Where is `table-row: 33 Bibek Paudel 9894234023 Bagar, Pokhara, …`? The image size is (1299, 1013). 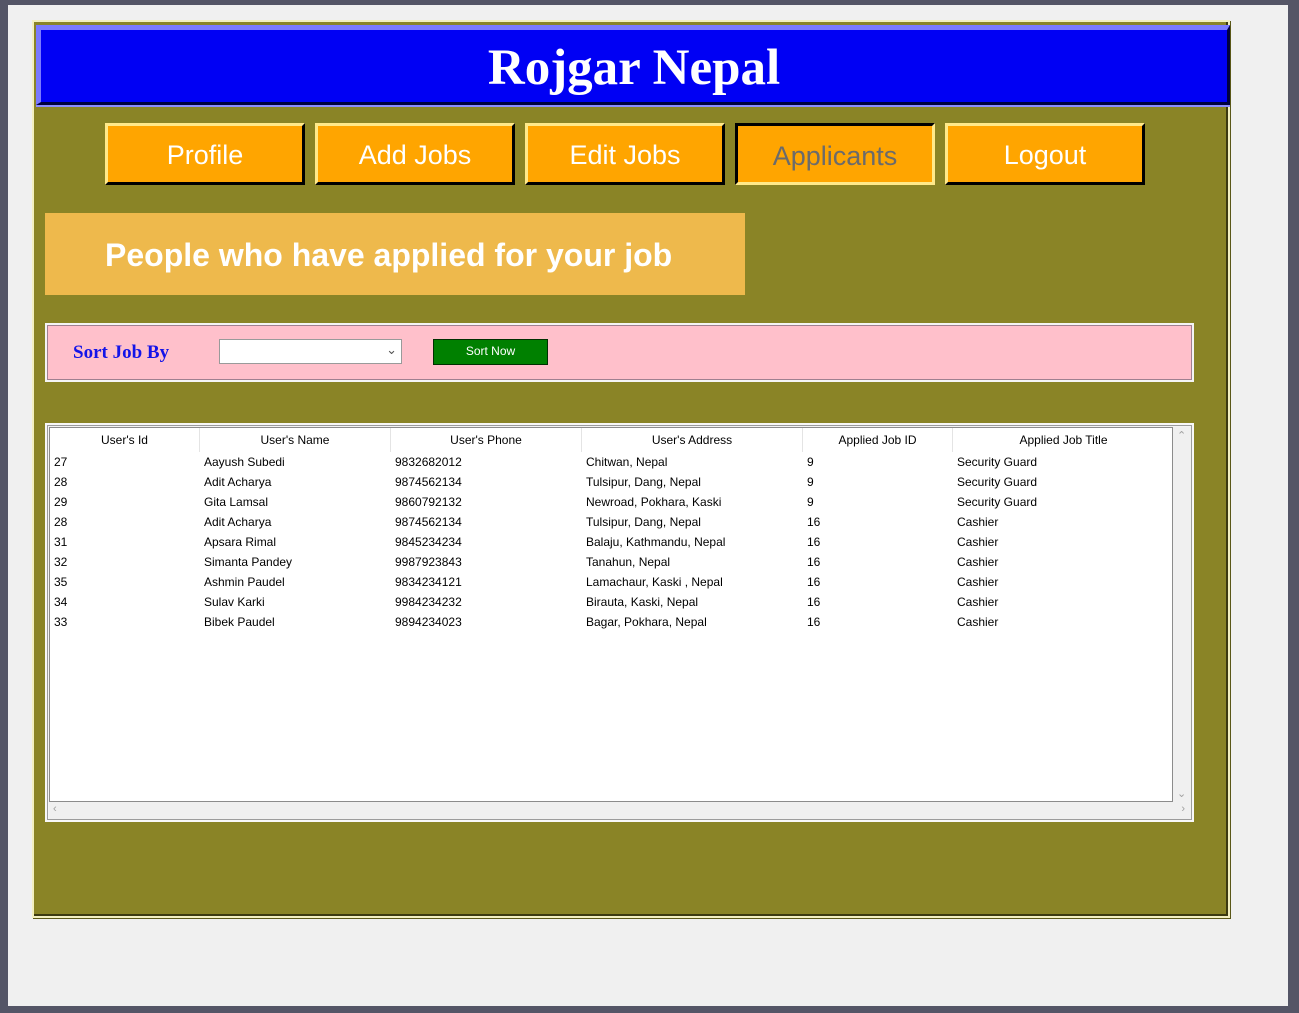
table-row: 33 Bibek Paudel 9894234023 Bagar, Pokhara, … is located at coordinates (611, 622).